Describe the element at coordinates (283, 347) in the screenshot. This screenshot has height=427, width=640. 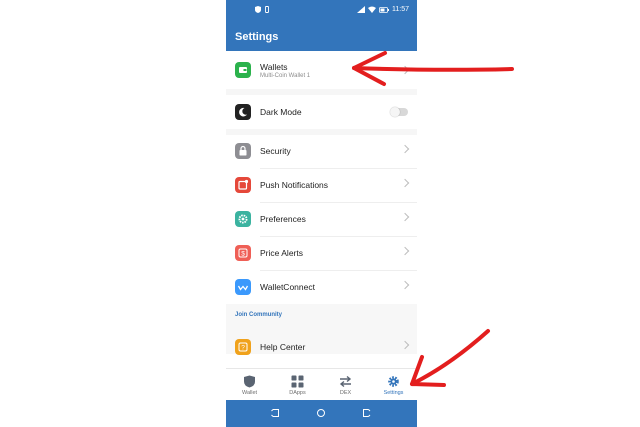
I see `settings-item-label: Help Center` at that location.